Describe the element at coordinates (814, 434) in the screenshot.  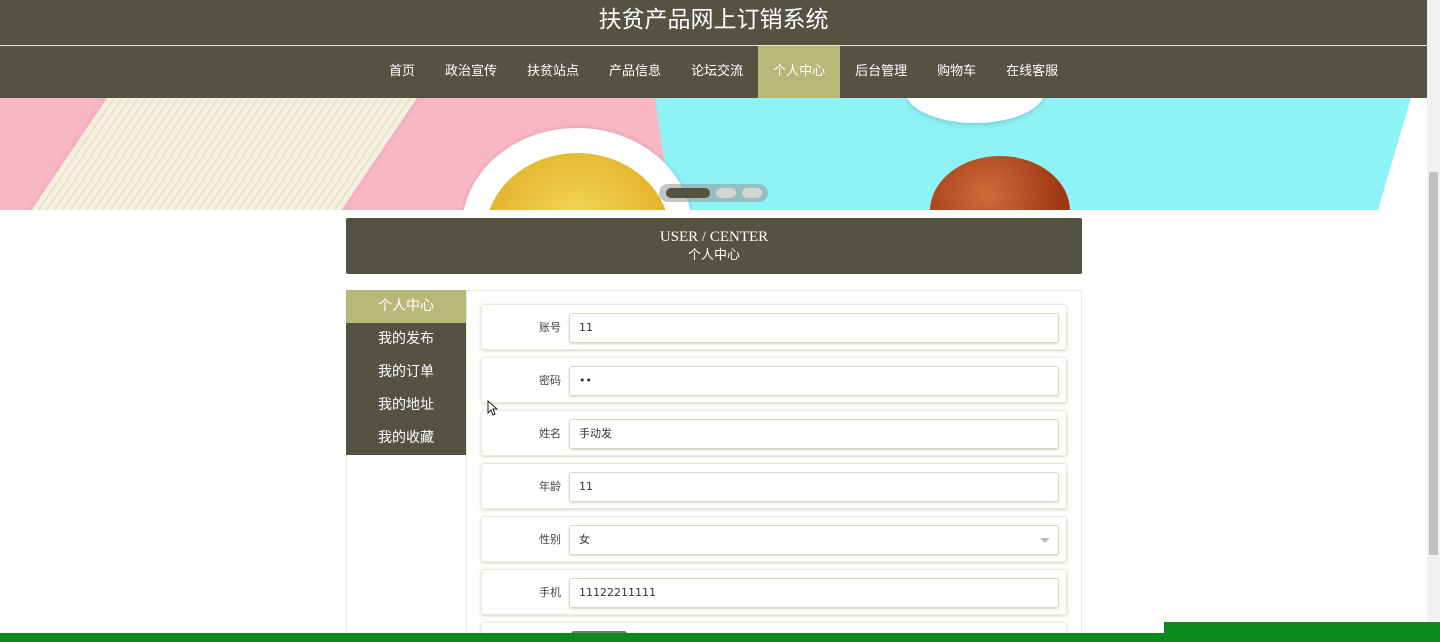
I see `name-field: 手动发` at that location.